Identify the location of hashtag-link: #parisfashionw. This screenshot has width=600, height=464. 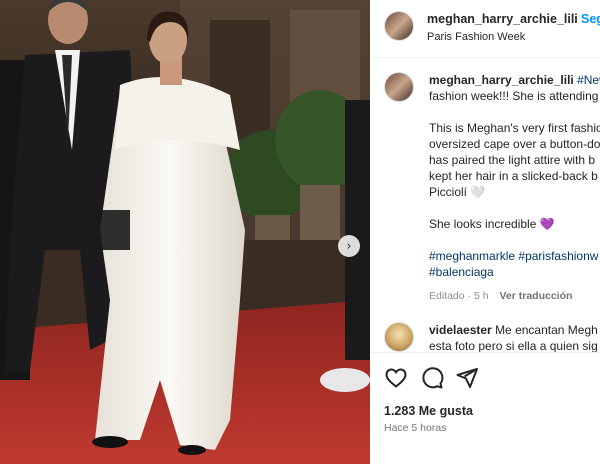
(558, 256).